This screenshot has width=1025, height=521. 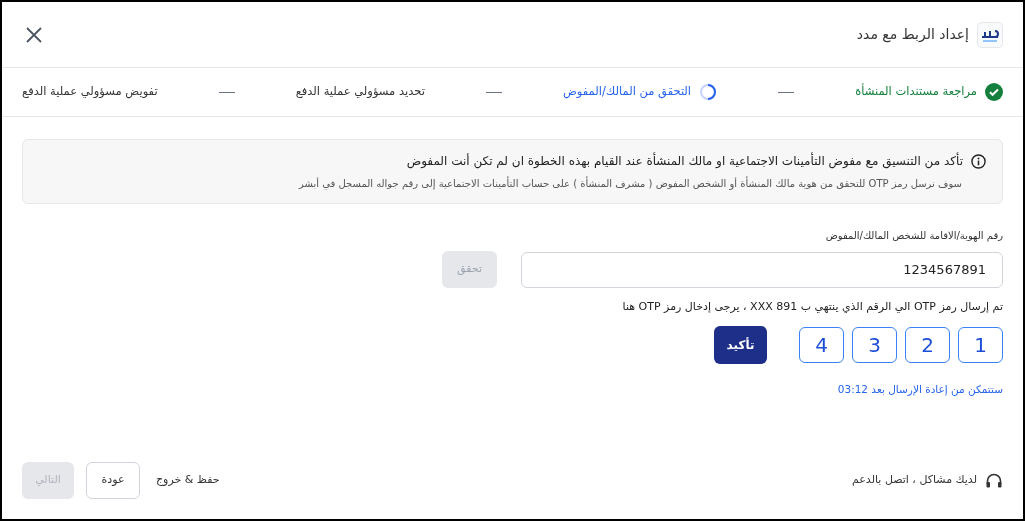 I want to click on headset-icon, so click(x=994, y=480).